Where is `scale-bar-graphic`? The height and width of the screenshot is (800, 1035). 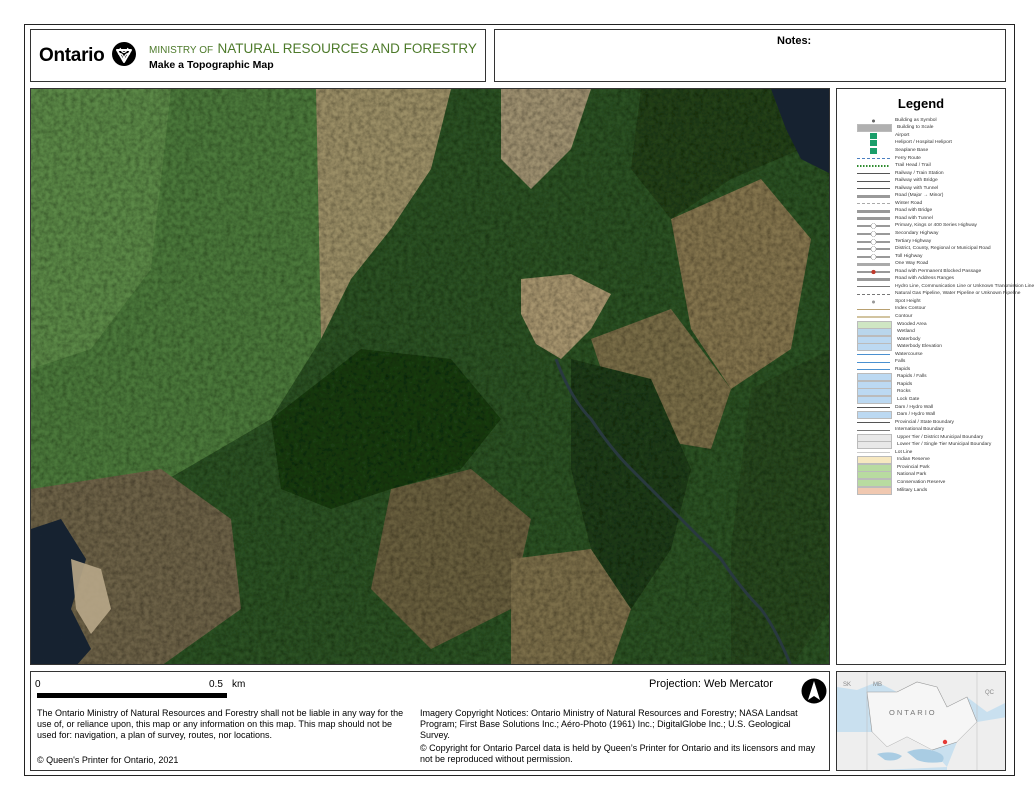
scale-bar-graphic is located at coordinates (132, 695).